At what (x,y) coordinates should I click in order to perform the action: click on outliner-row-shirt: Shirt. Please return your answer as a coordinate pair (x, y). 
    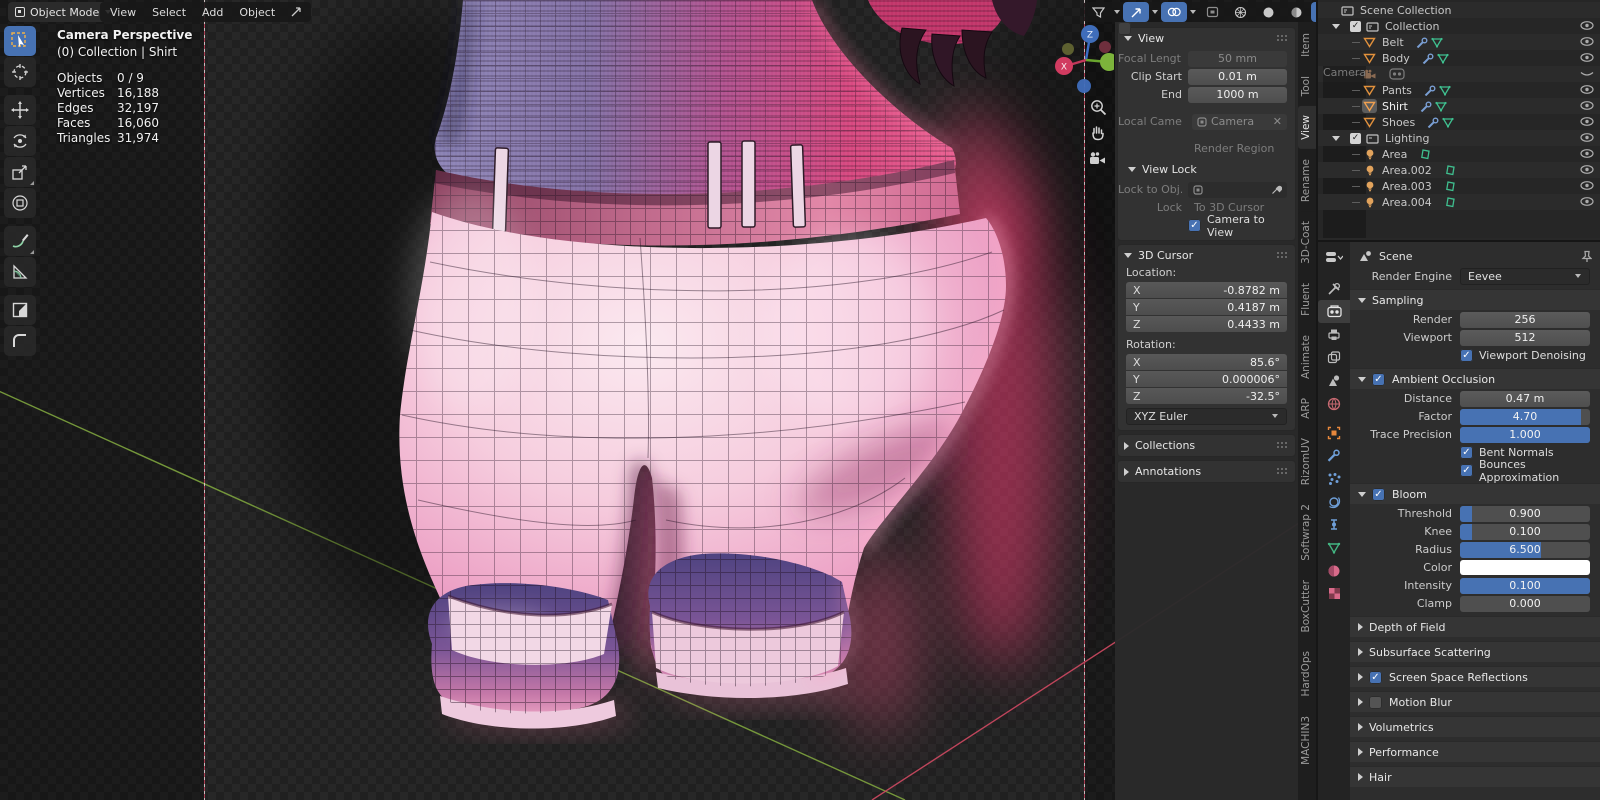
    Looking at the image, I should click on (1459, 106).